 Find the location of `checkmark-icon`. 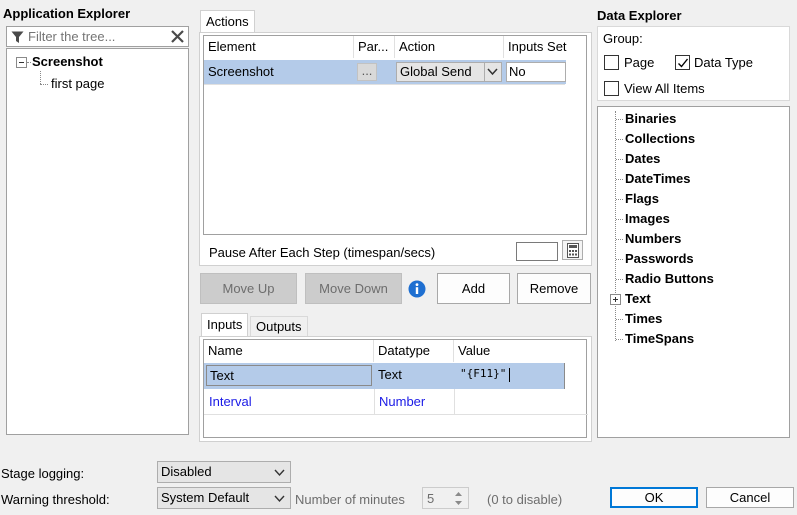

checkmark-icon is located at coordinates (683, 63).